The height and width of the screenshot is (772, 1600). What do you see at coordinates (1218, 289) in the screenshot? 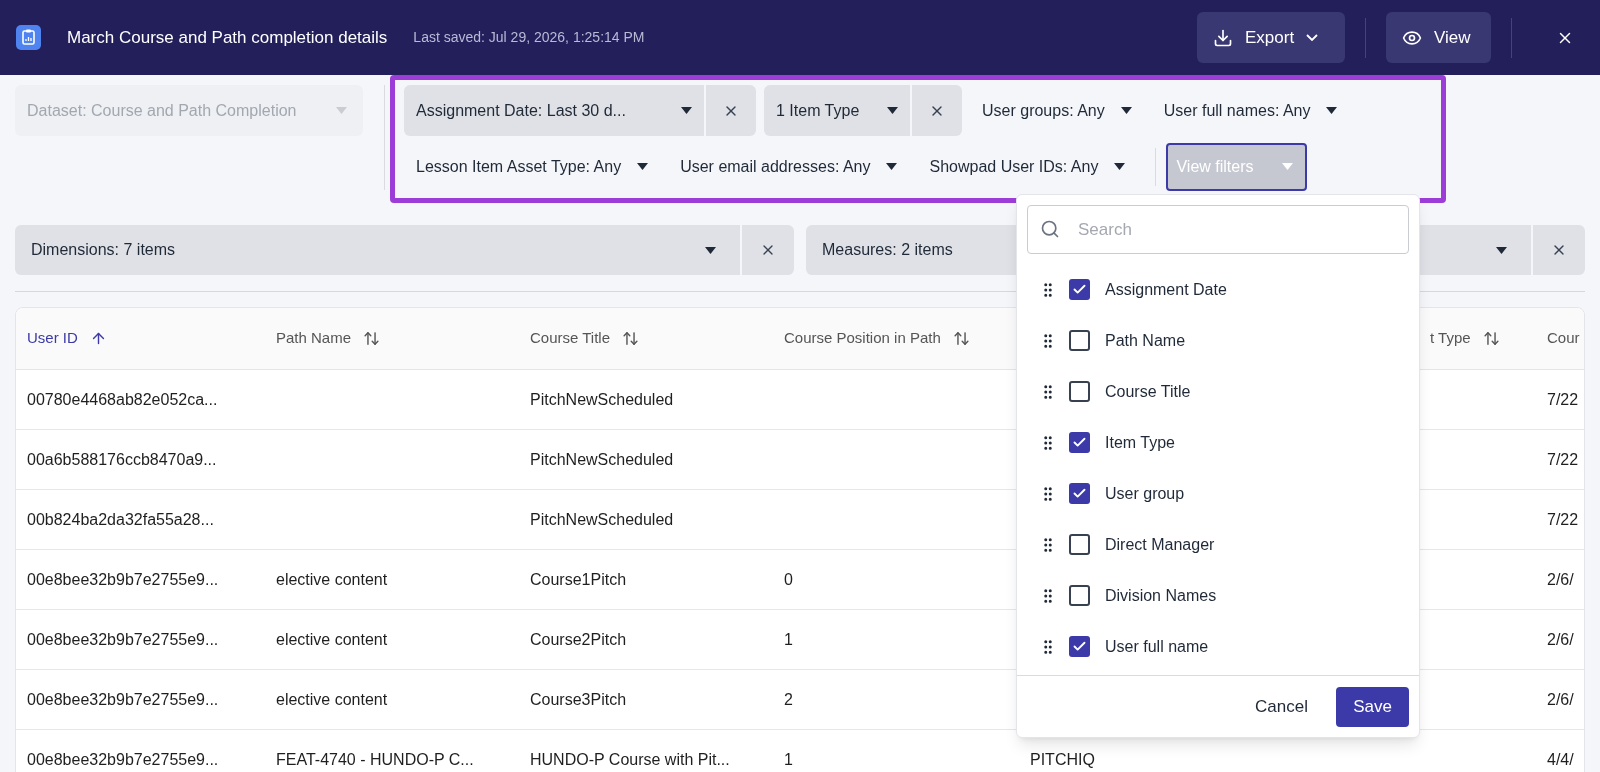
I see `filter-option: Assignment Date` at bounding box center [1218, 289].